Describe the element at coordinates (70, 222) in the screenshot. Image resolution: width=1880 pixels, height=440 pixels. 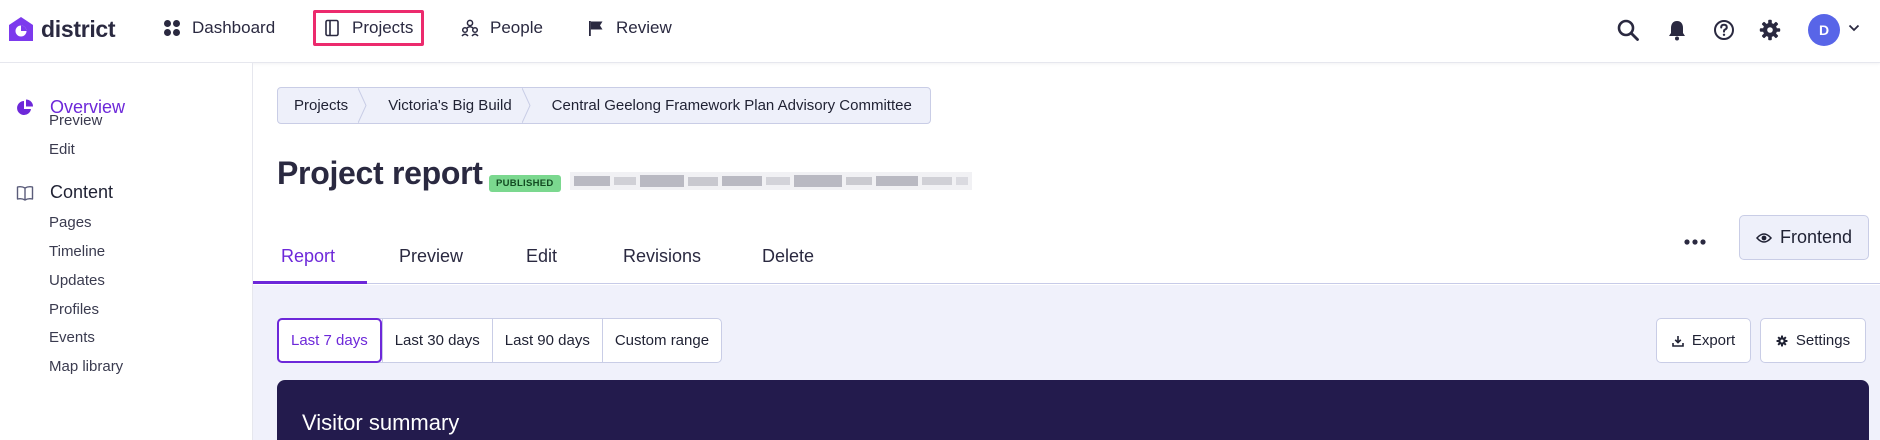
I see `sidebar-item-pages: Pages` at that location.